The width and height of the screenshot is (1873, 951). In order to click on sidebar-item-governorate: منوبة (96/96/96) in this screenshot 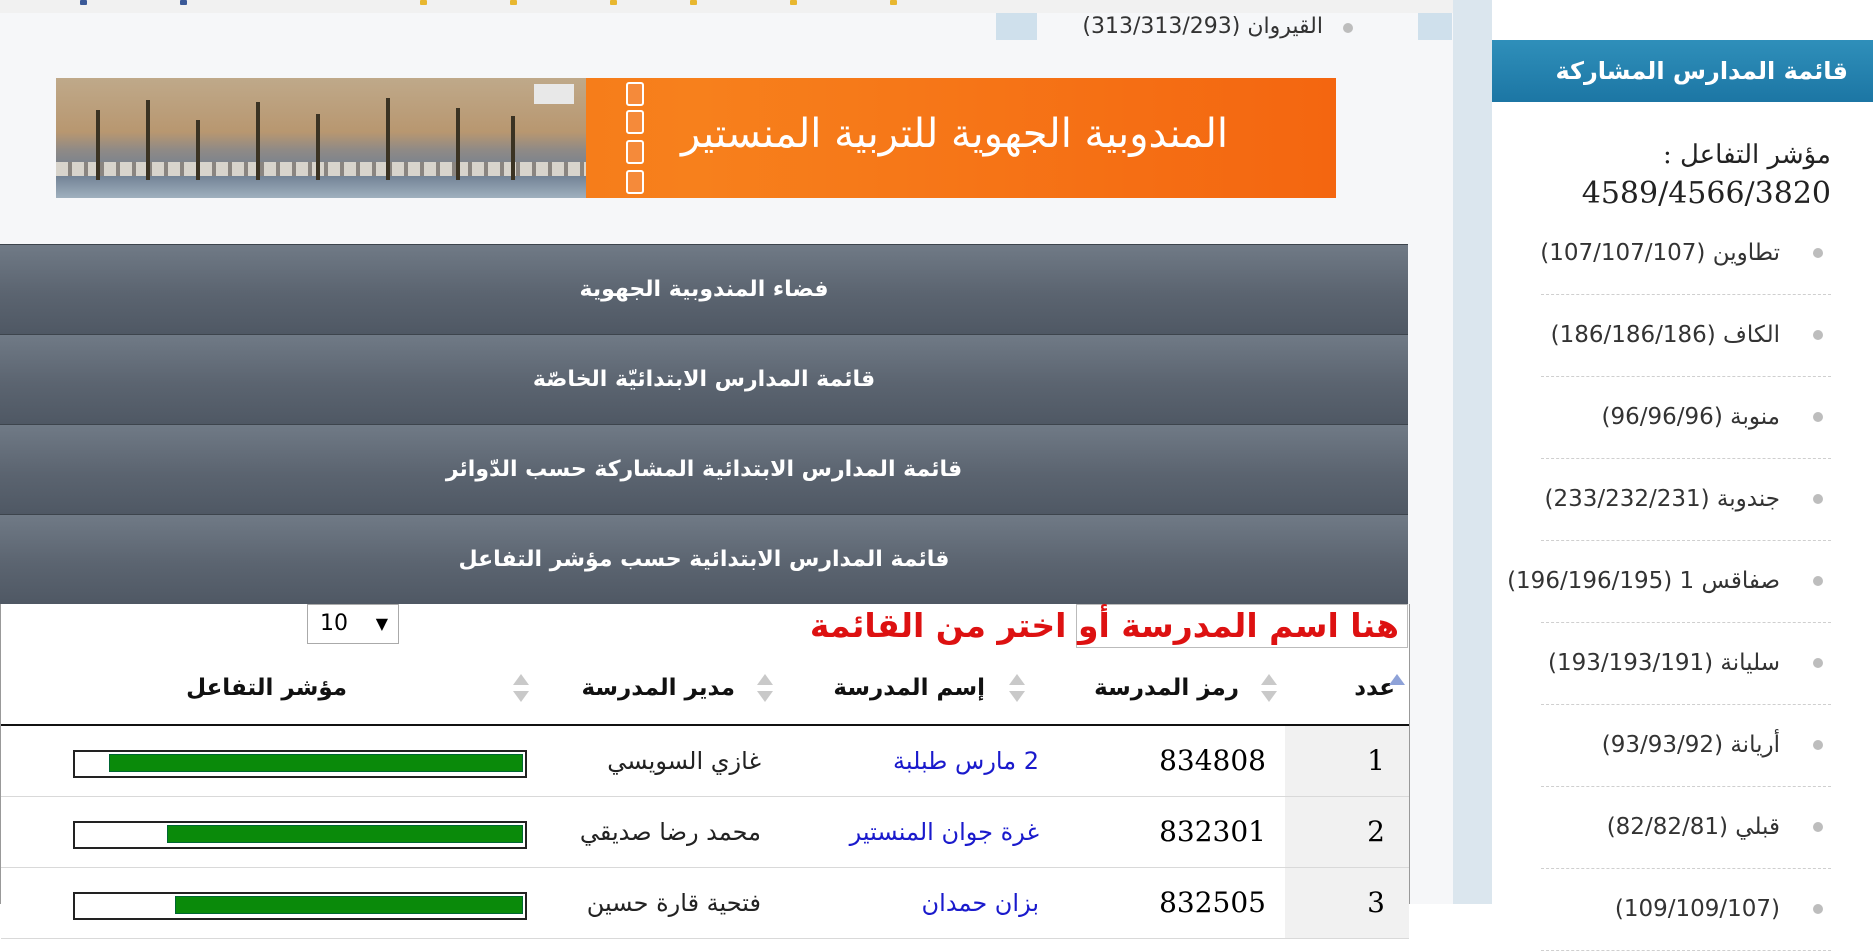, I will do `click(1686, 417)`.